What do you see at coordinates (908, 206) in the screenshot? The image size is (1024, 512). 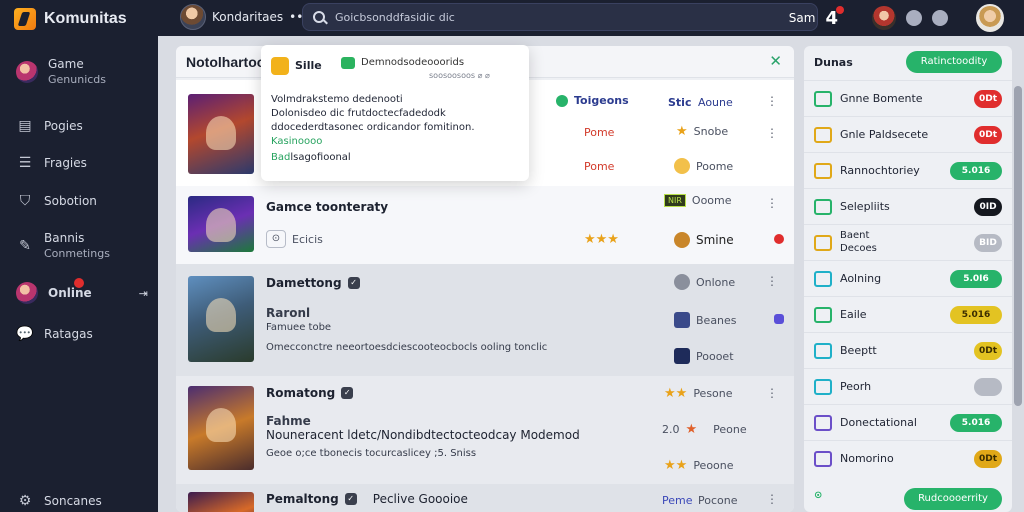 I see `right-list-item: Selepliits 0ID` at bounding box center [908, 206].